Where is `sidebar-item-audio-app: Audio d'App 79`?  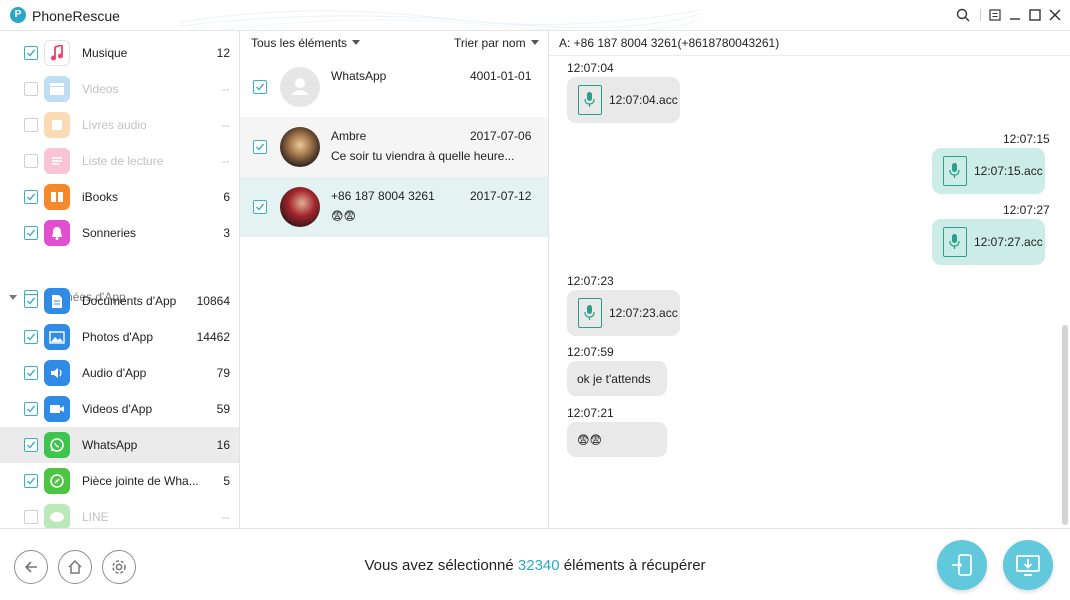 sidebar-item-audio-app: Audio d'App 79 is located at coordinates (119, 373).